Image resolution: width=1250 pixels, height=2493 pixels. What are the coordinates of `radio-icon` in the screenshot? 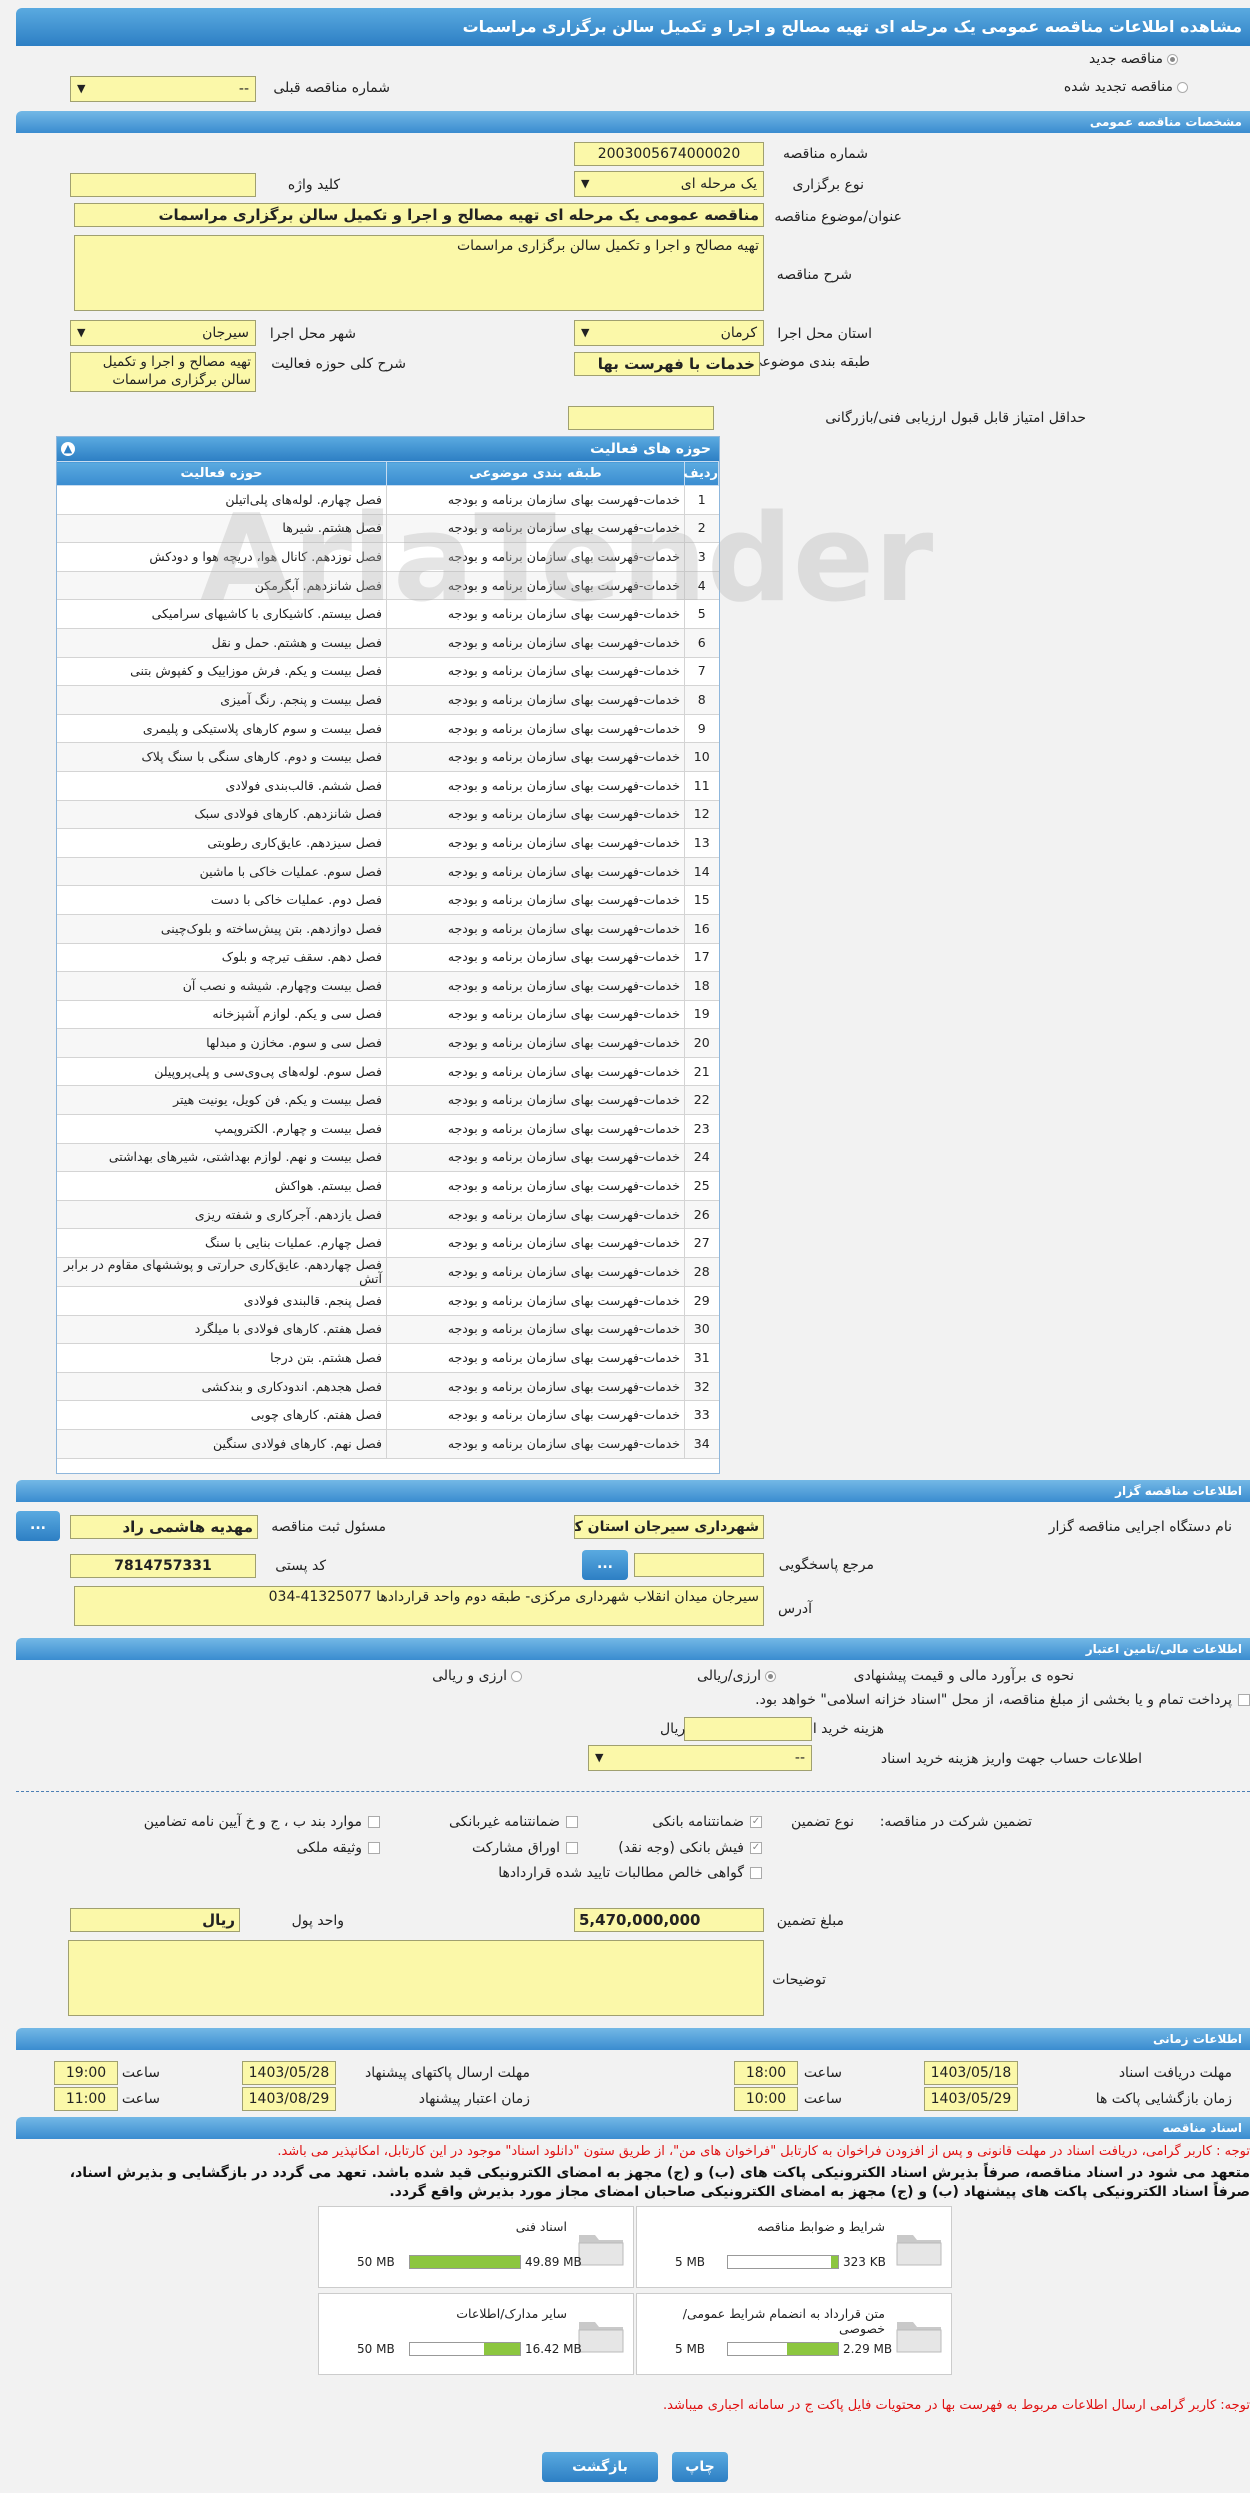 It's located at (1182, 87).